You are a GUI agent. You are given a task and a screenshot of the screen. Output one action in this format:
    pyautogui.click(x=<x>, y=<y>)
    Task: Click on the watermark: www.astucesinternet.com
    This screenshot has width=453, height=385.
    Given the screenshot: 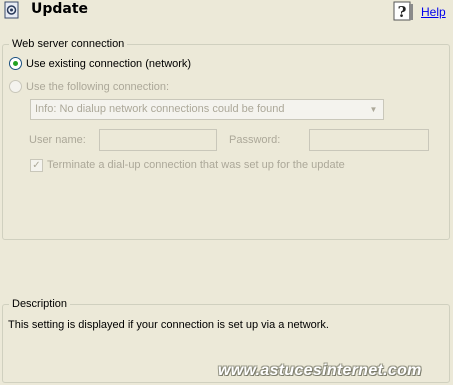 What is the action you would take?
    pyautogui.click(x=320, y=370)
    